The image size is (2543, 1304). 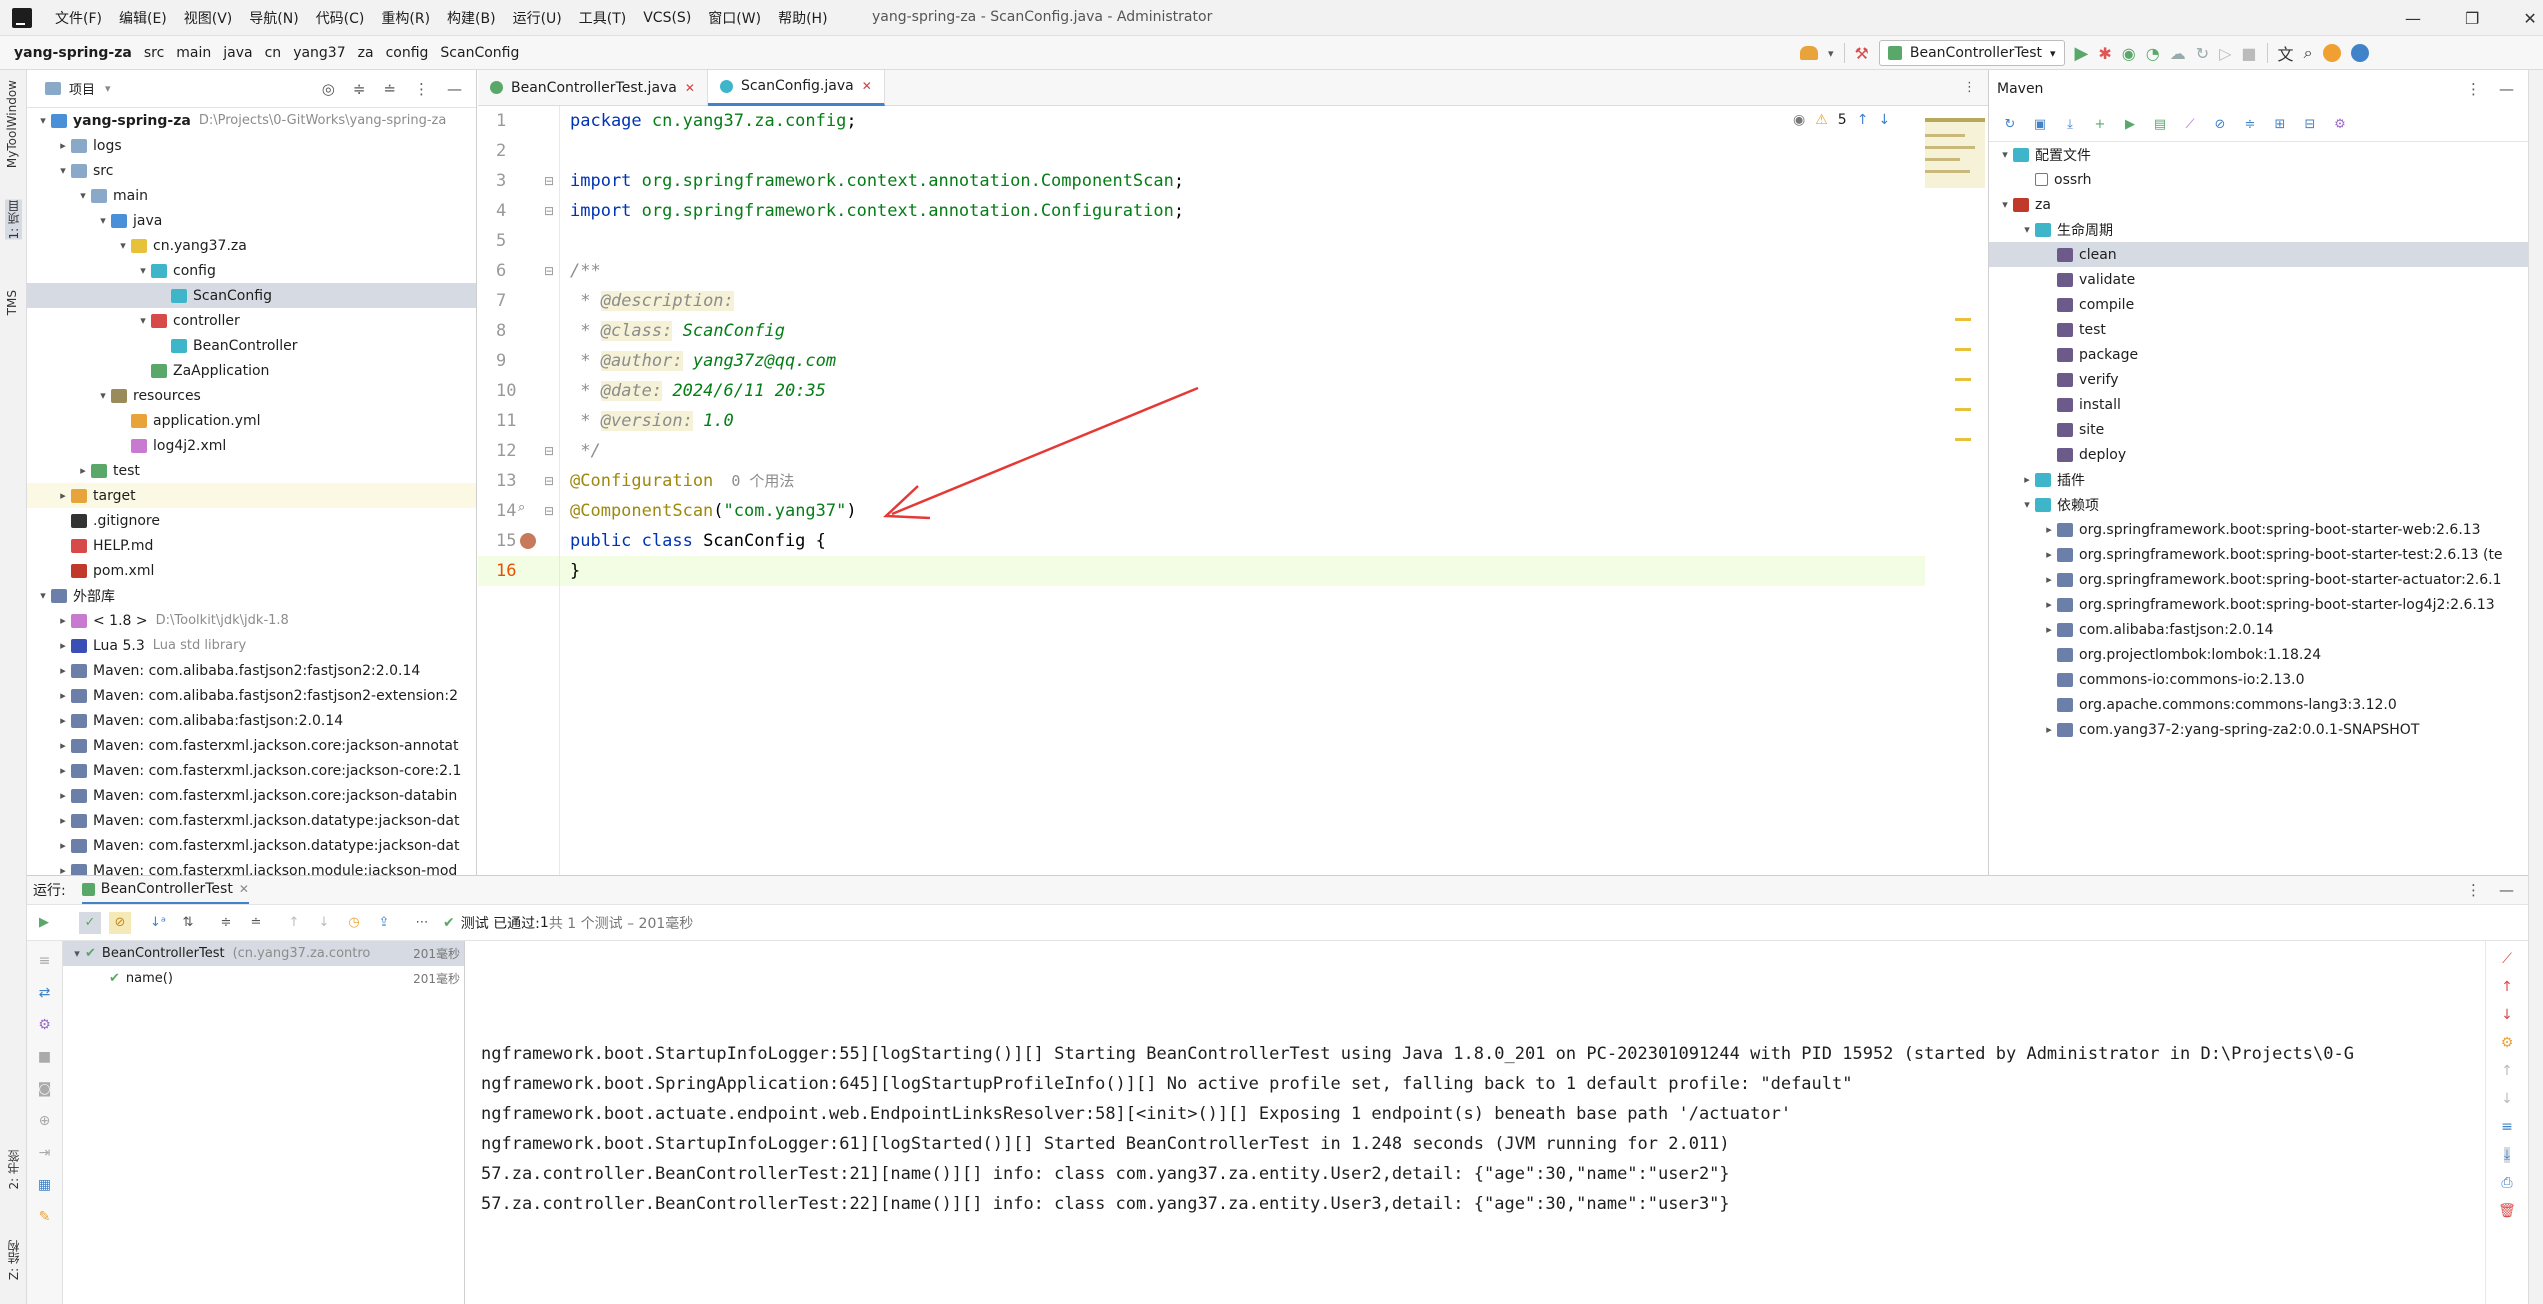 I want to click on maven-item: package, so click(x=2258, y=354).